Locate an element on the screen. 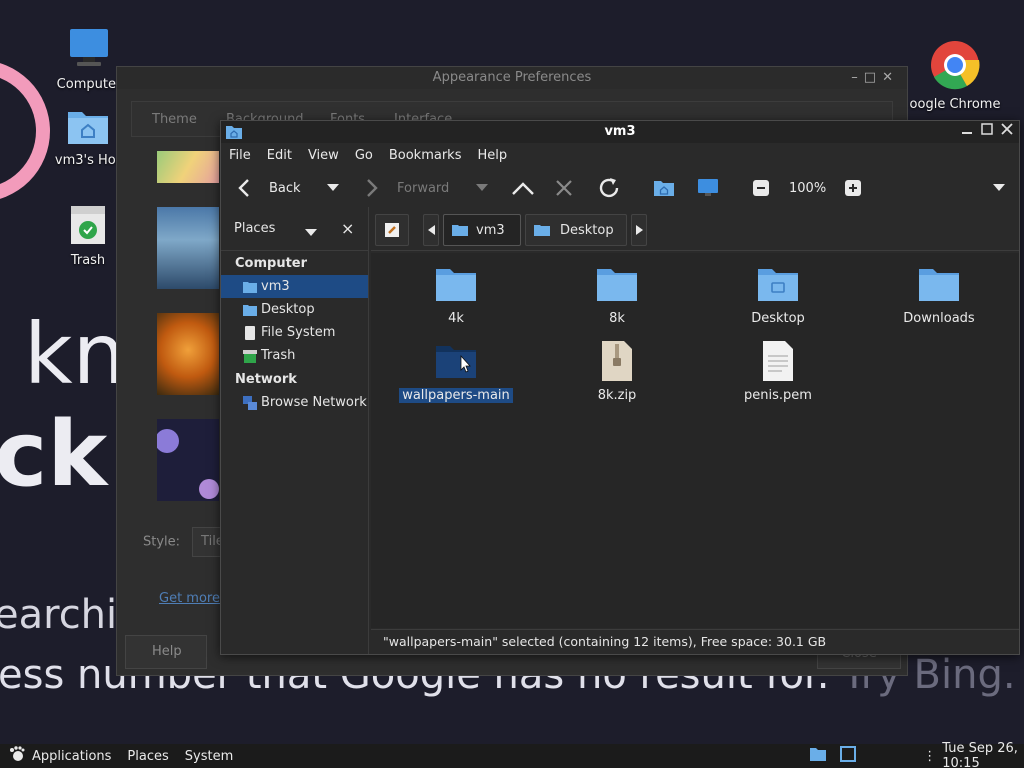  file-name: Downloads is located at coordinates (939, 318).